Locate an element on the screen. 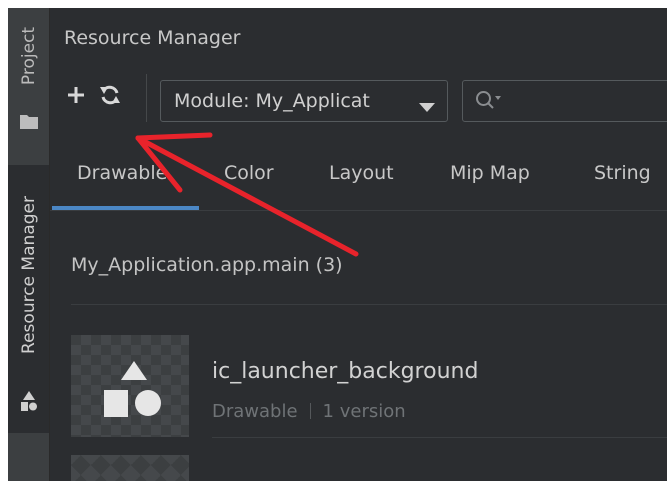  panel-title: Resource Manager is located at coordinates (152, 38).